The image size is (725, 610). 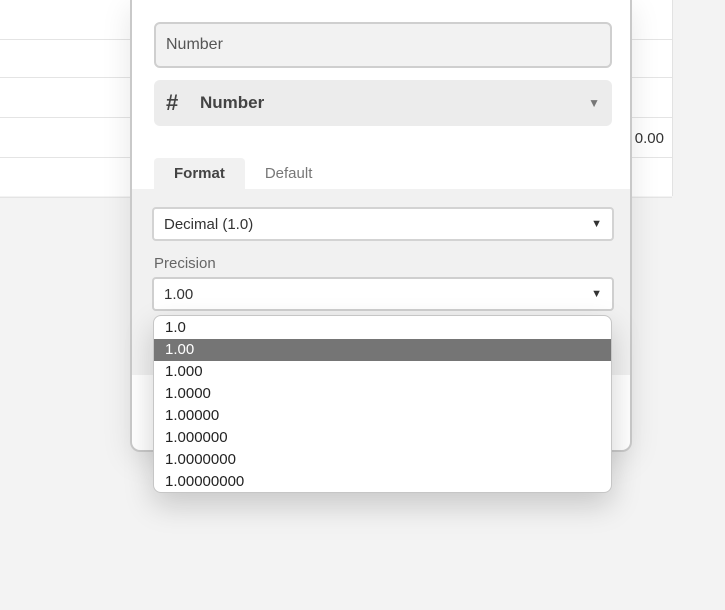 I want to click on precision-label: Precision, so click(x=185, y=263).